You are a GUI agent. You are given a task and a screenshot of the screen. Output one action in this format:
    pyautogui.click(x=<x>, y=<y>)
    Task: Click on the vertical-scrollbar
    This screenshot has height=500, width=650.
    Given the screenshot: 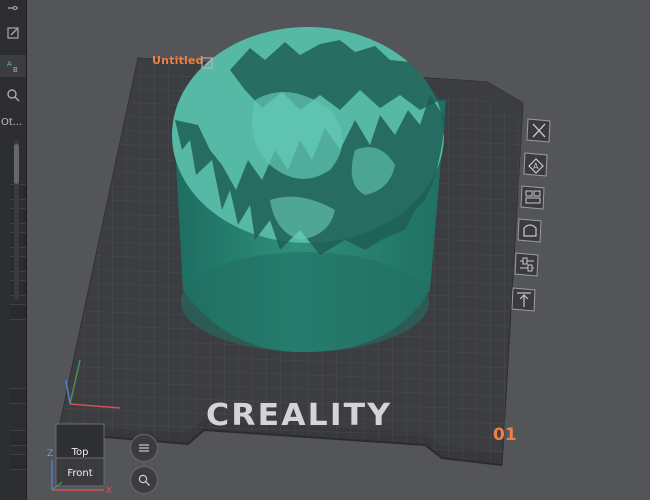 What is the action you would take?
    pyautogui.click(x=16, y=220)
    